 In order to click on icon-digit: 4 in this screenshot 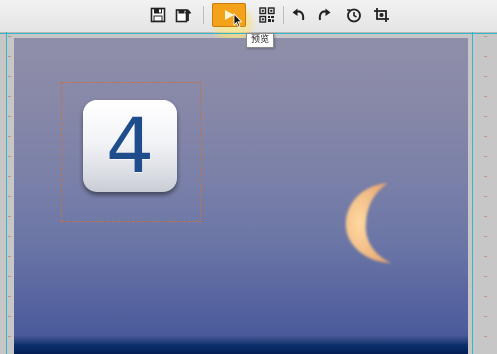, I will do `click(130, 145)`.